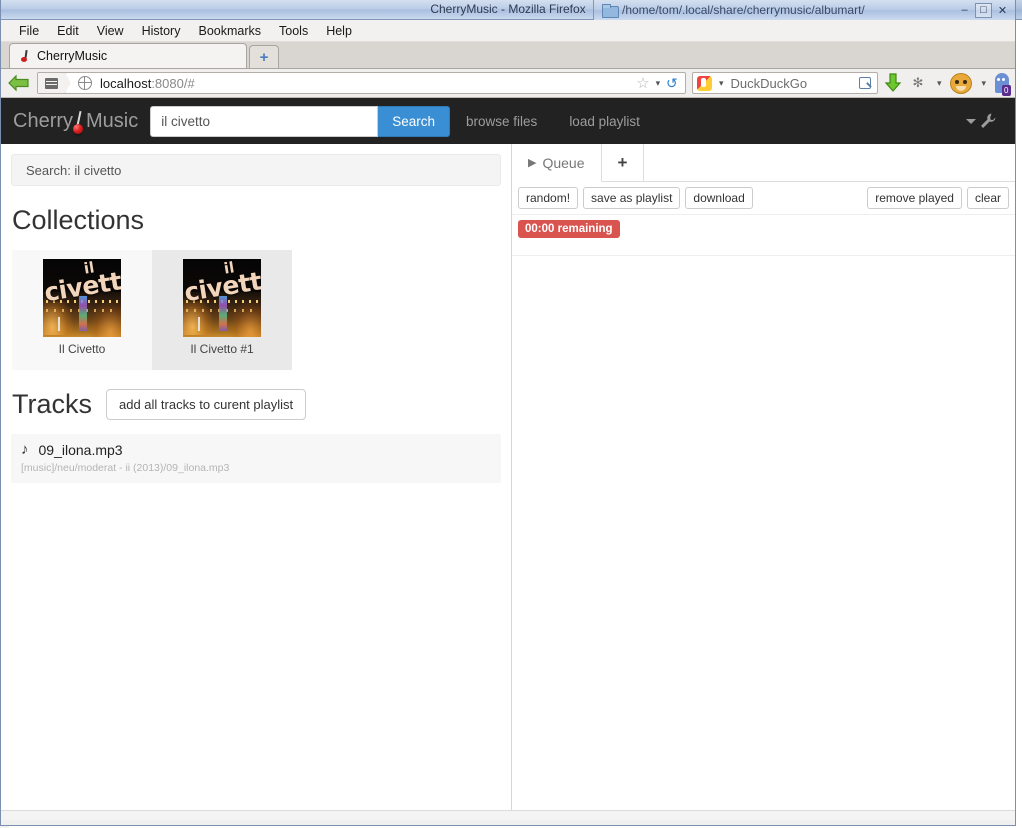 The height and width of the screenshot is (828, 1022). What do you see at coordinates (501, 121) in the screenshot?
I see `nav-browse-files: browse files` at bounding box center [501, 121].